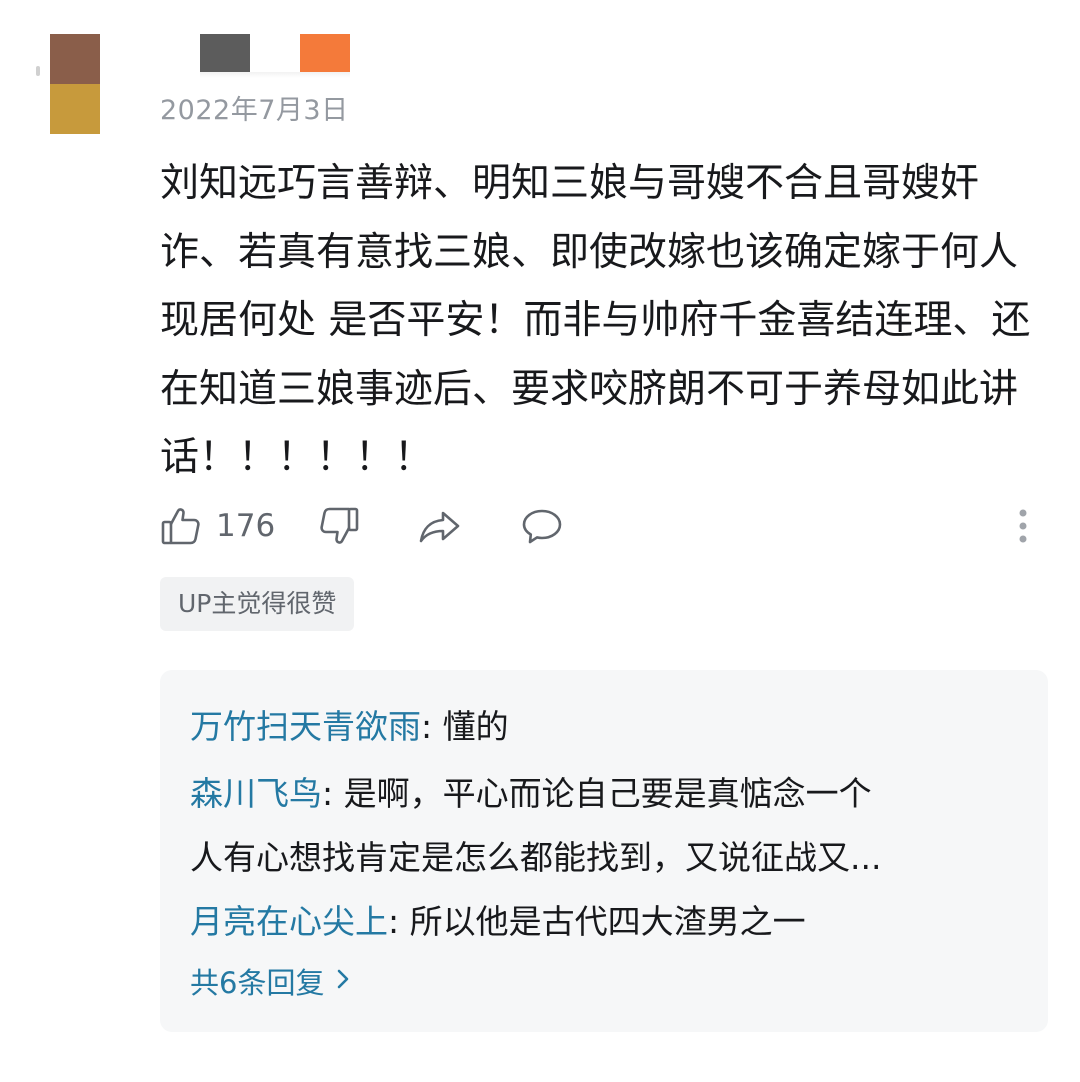 The image size is (1080, 1082). I want to click on thumbs-down-icon, so click(339, 526).